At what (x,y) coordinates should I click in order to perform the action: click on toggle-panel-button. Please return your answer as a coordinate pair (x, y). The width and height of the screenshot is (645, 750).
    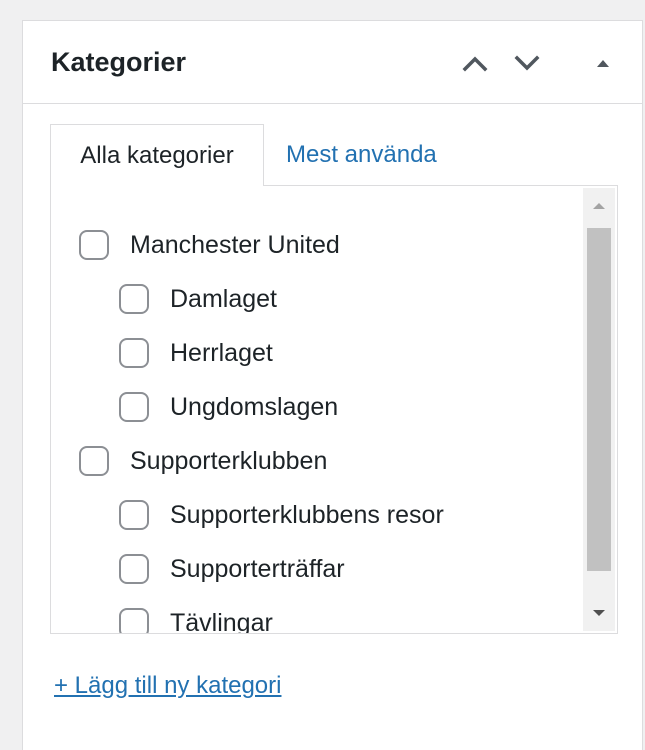
    Looking at the image, I should click on (603, 63).